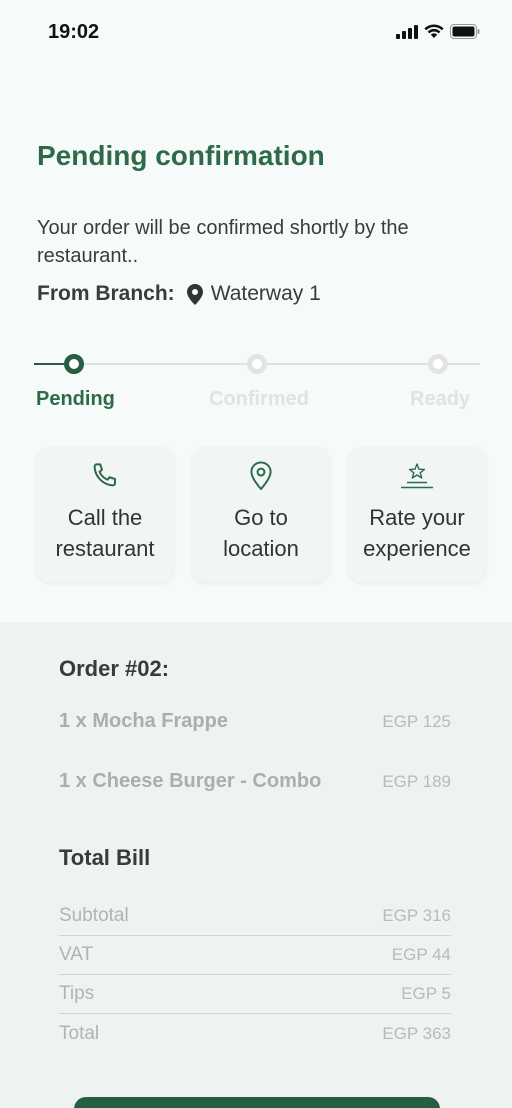 The width and height of the screenshot is (512, 1108). Describe the element at coordinates (49, 364) in the screenshot. I see `progress-line-done` at that location.